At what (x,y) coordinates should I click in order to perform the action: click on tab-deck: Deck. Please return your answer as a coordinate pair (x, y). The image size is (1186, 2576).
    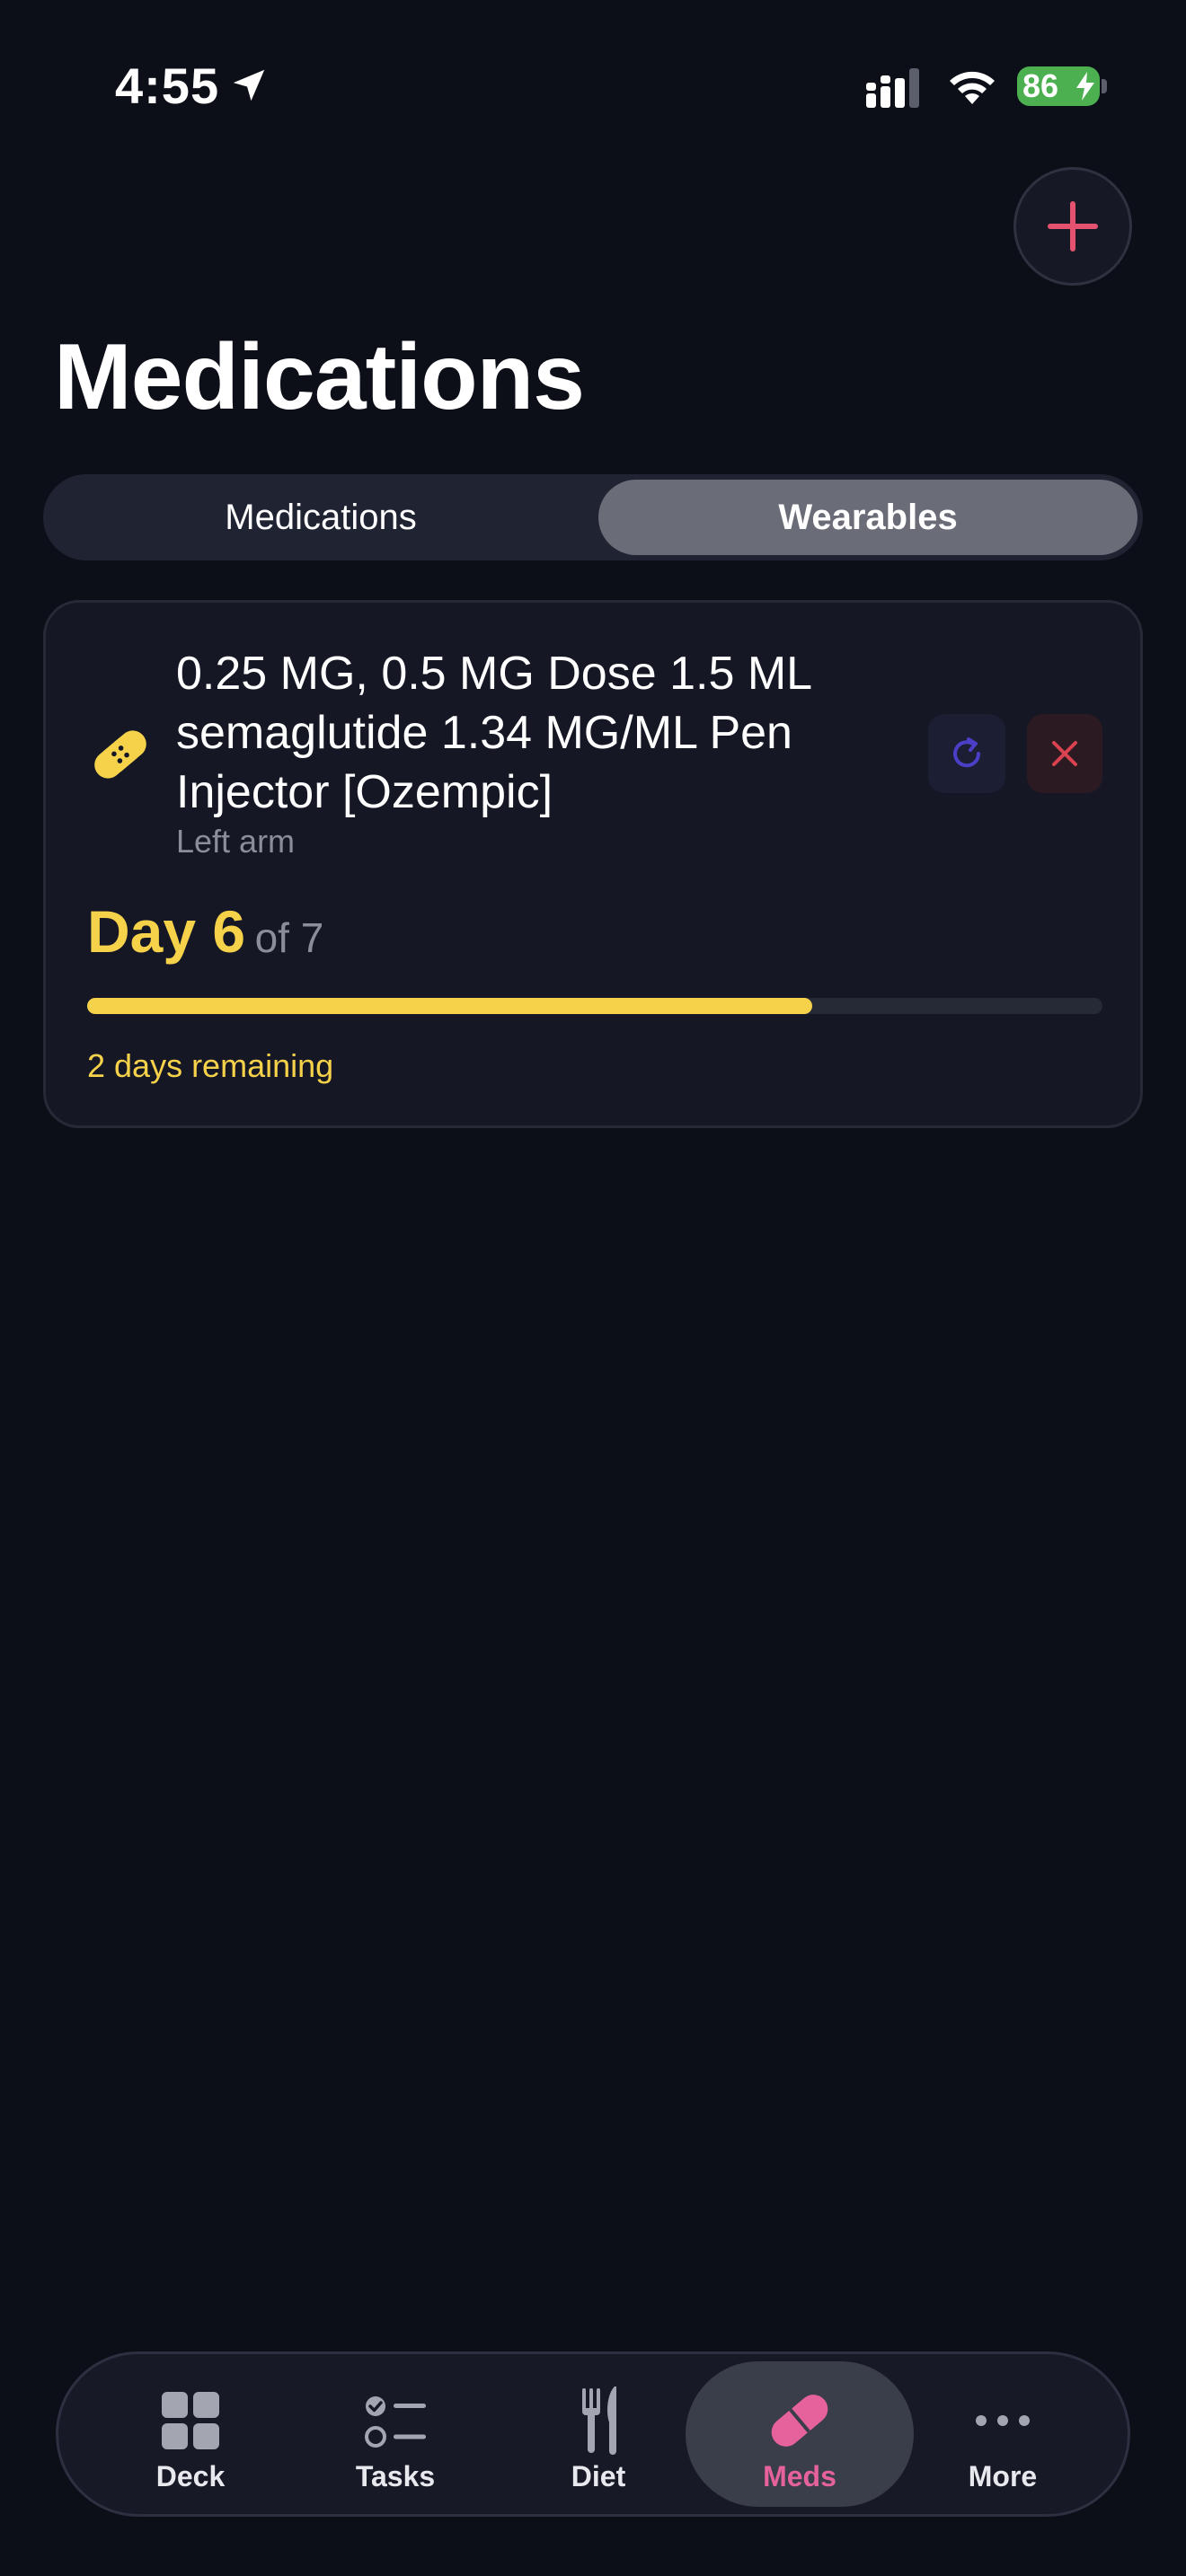
    Looking at the image, I should click on (190, 2434).